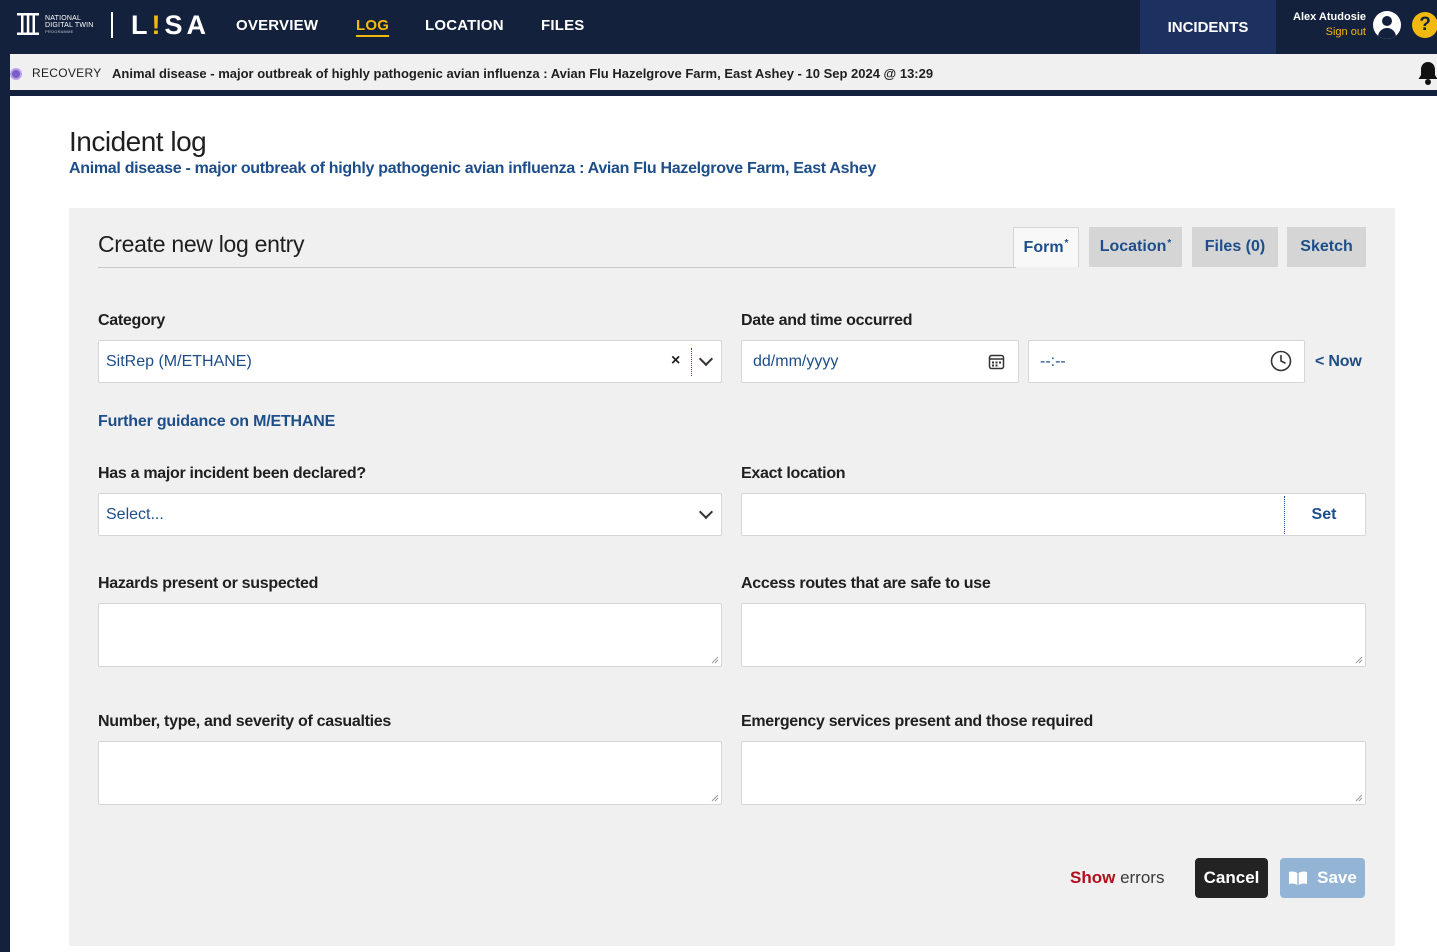 The width and height of the screenshot is (1437, 952). Describe the element at coordinates (1427, 73) in the screenshot. I see `bell-icon` at that location.